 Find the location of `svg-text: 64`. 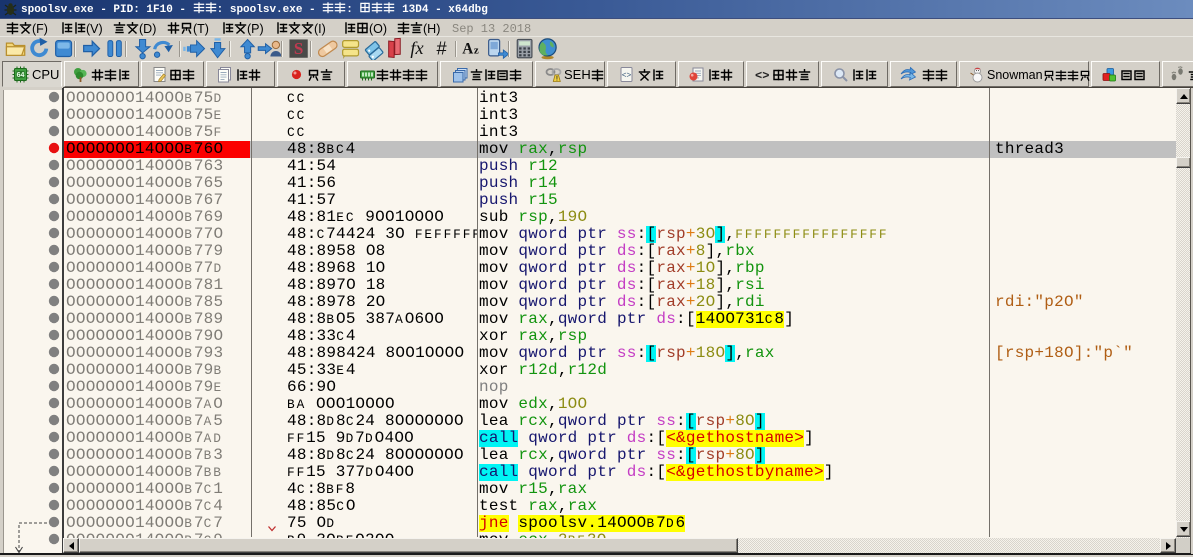

svg-text: 64 is located at coordinates (21, 75).